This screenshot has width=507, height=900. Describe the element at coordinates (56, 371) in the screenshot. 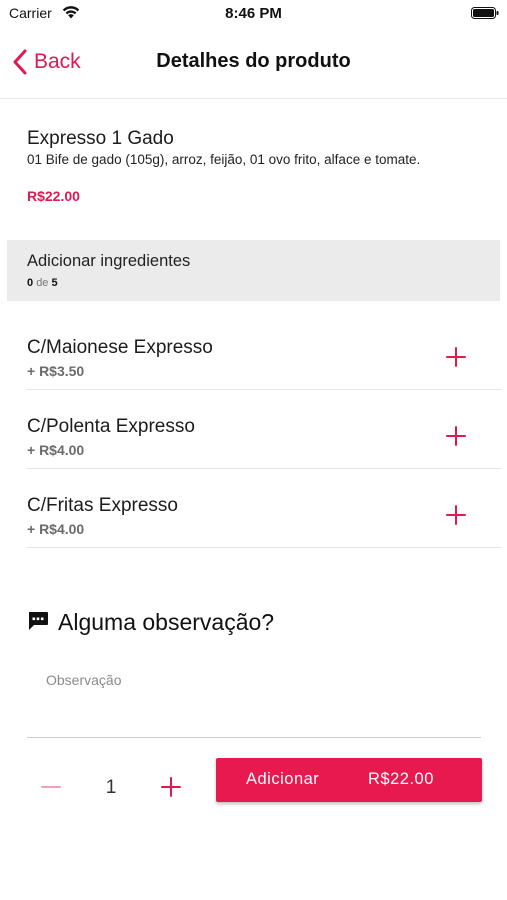

I see `ingredient-price: + R$3.50` at that location.